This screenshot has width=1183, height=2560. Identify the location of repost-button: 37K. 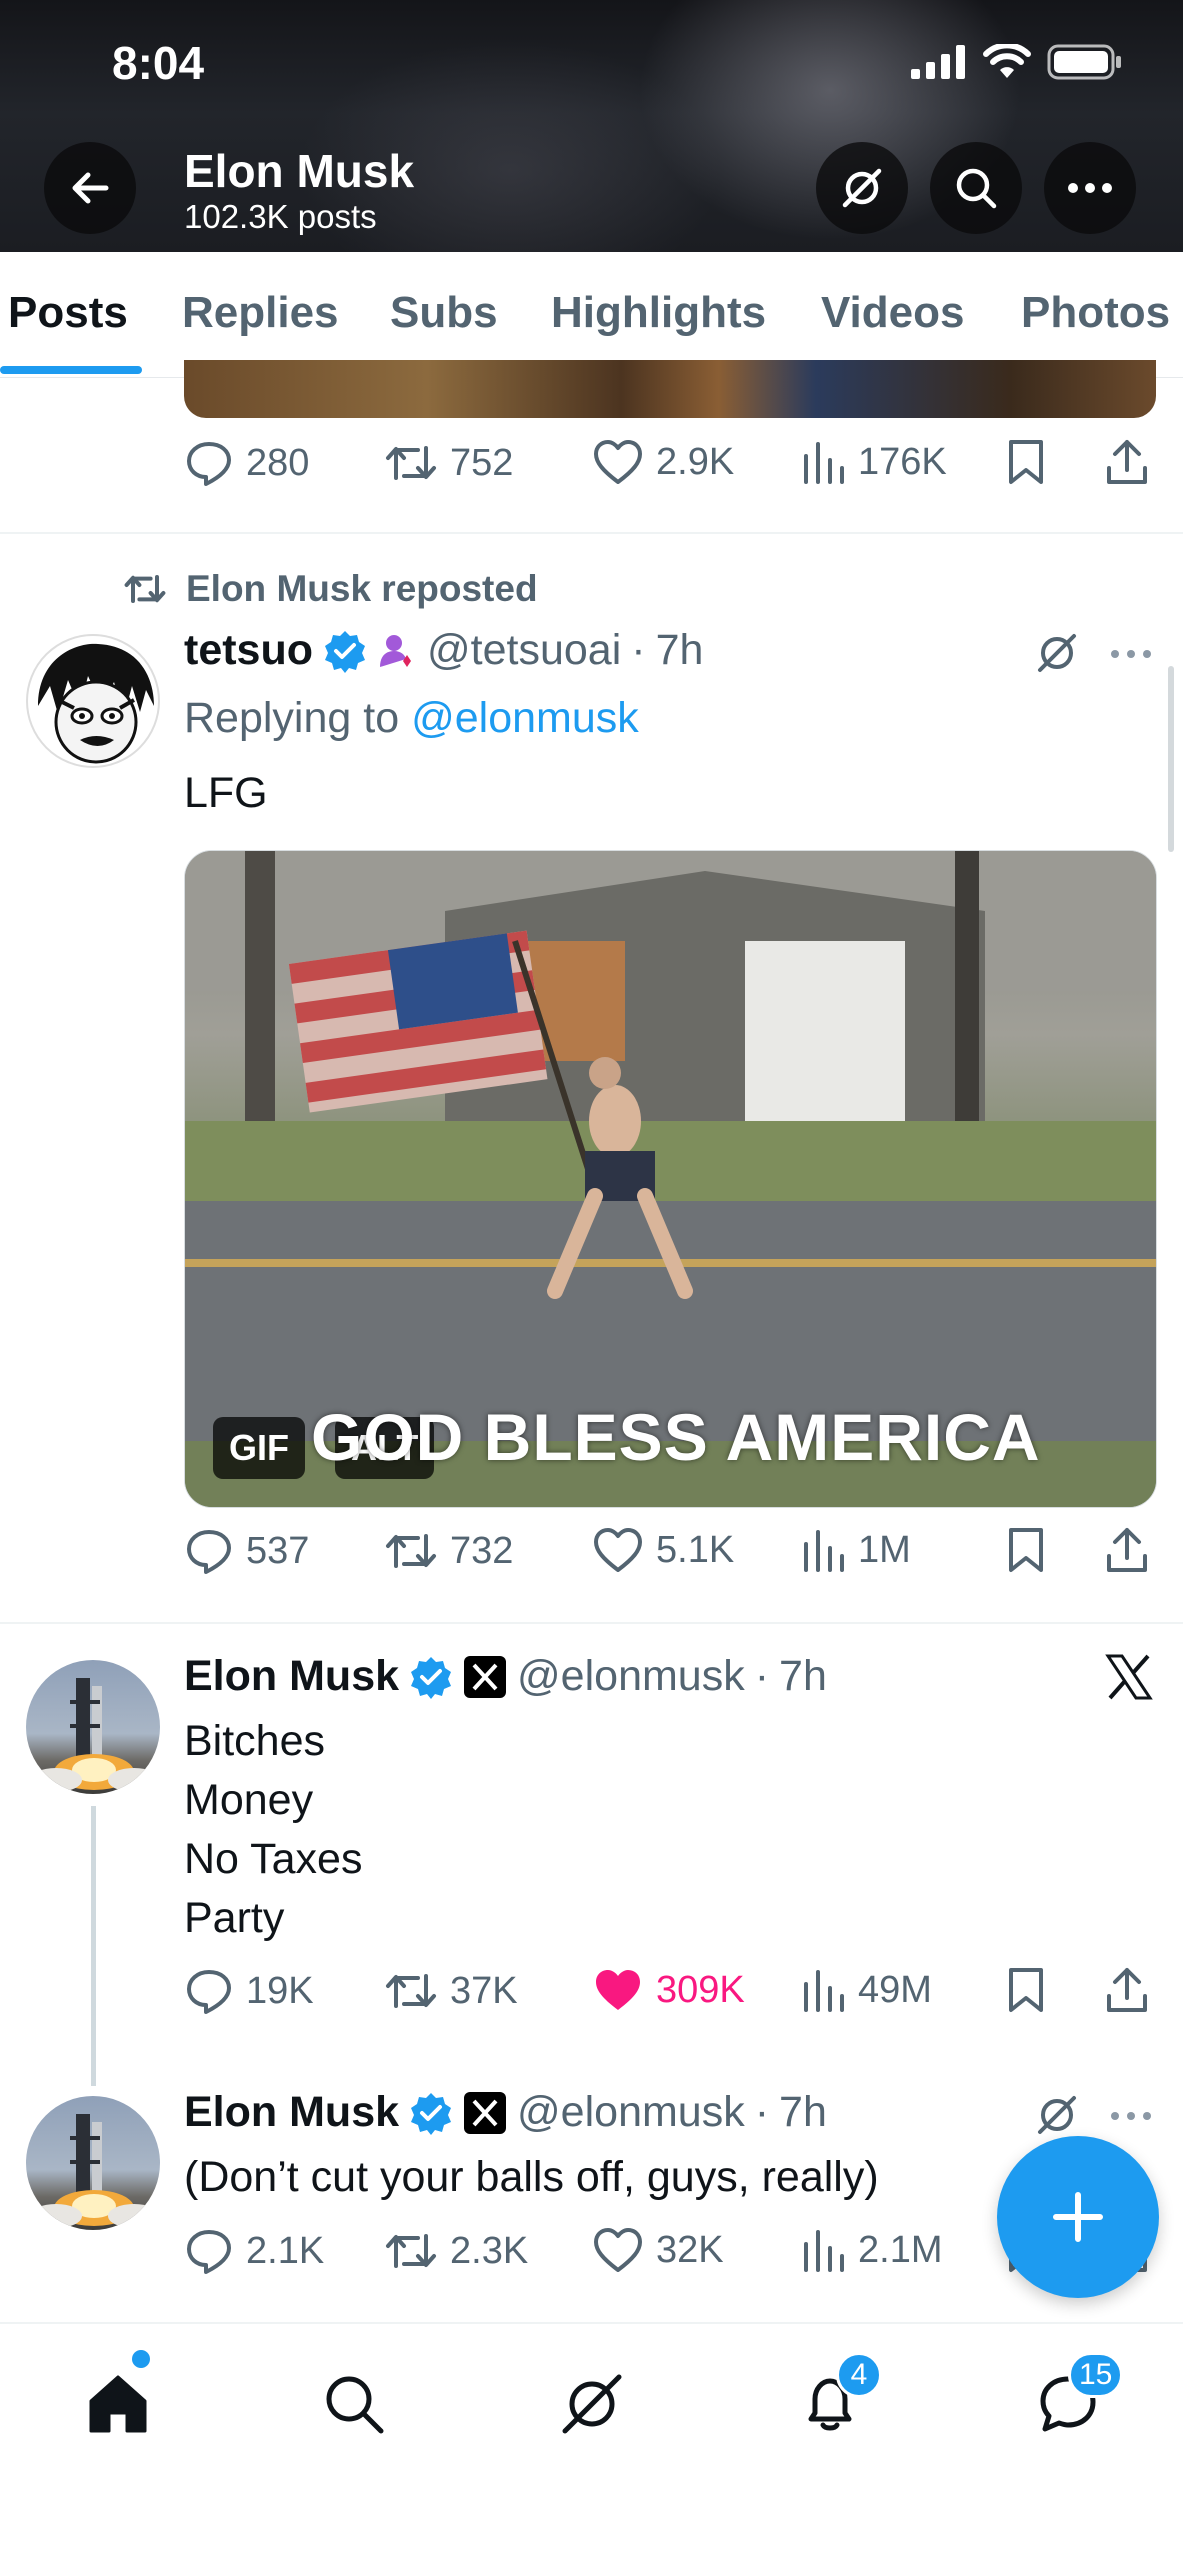
(451, 1991).